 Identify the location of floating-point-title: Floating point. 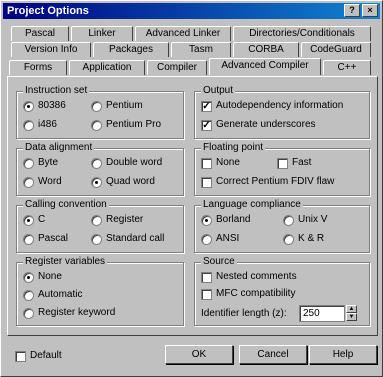
(233, 148).